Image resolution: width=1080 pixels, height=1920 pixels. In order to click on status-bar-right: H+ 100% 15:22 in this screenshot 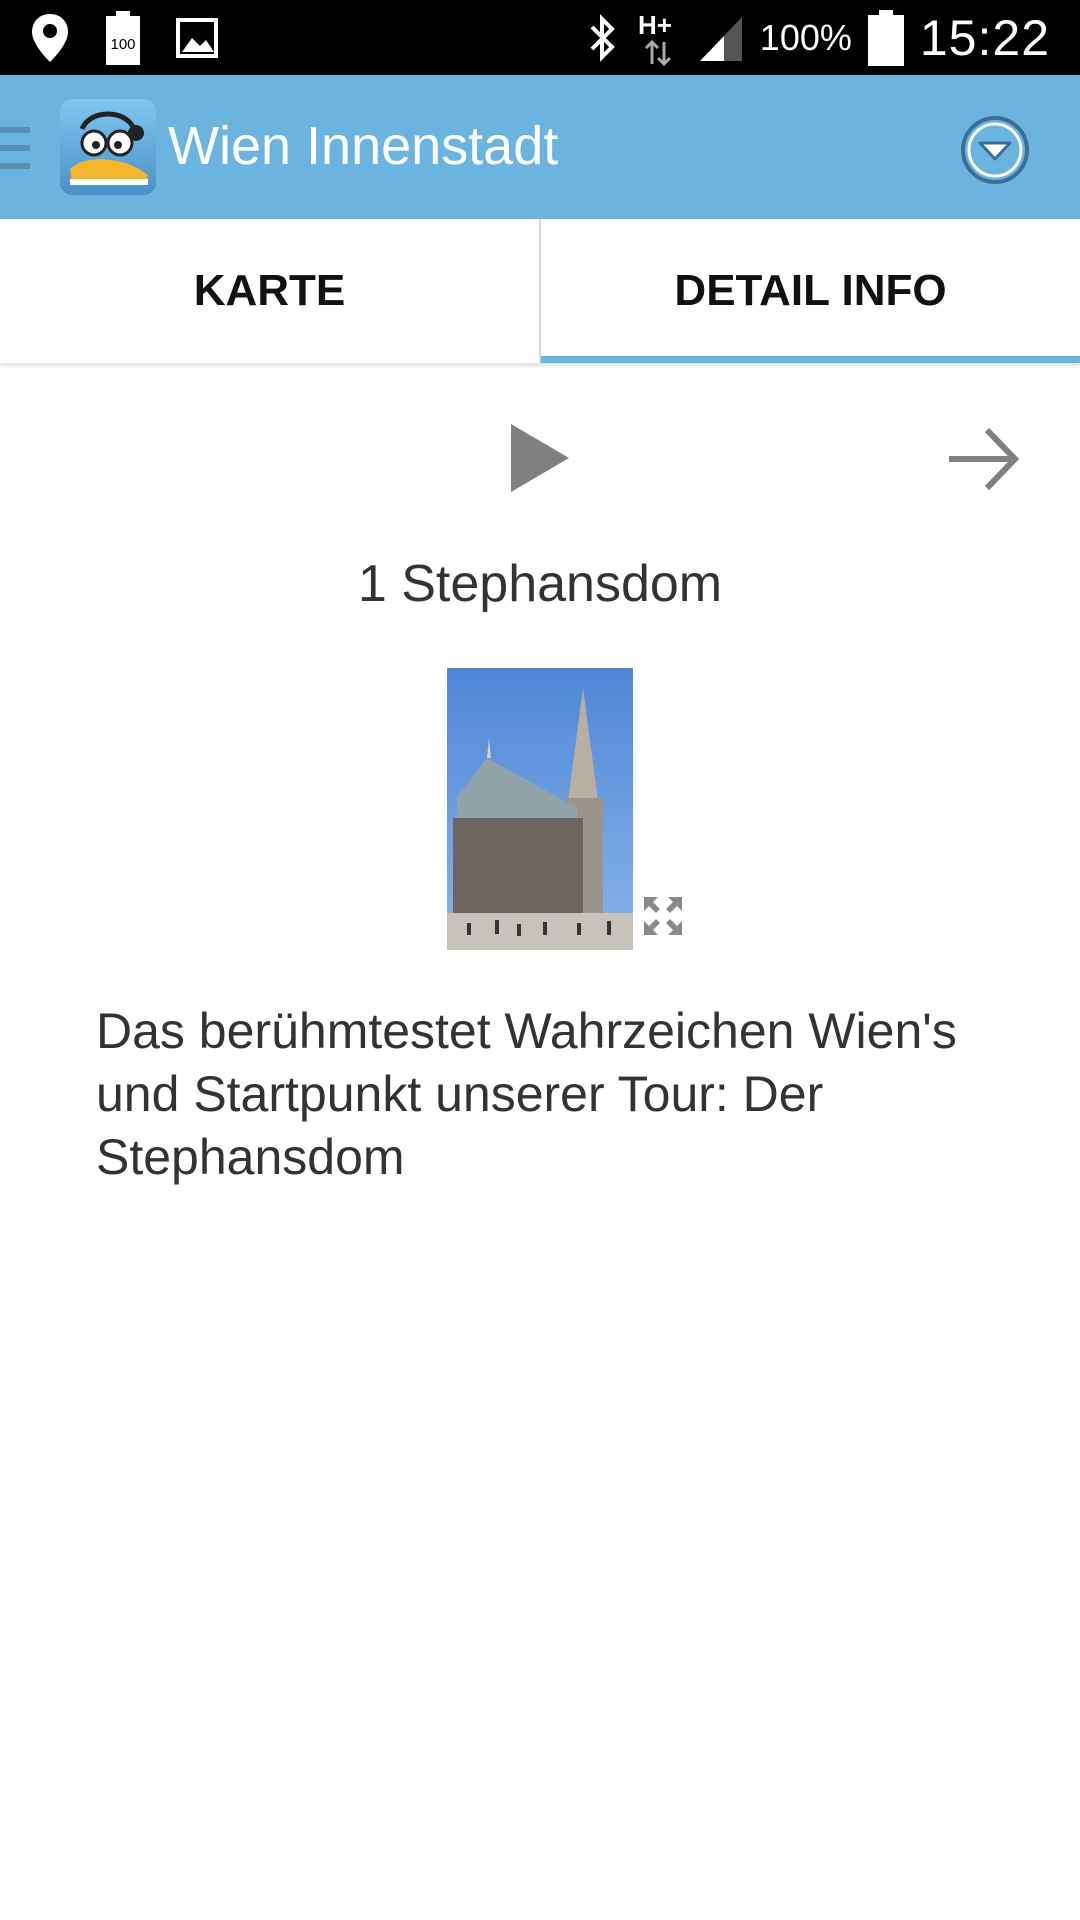, I will do `click(818, 38)`.